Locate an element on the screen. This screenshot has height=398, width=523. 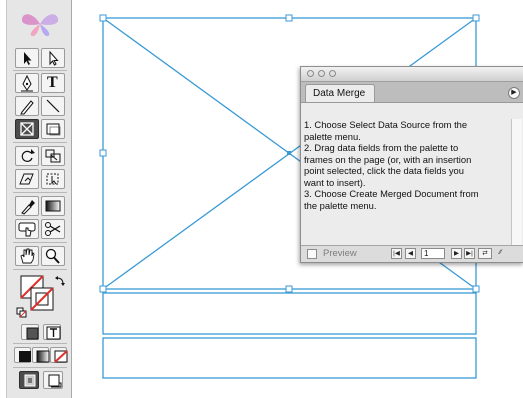
scale-tool-button is located at coordinates (53, 156).